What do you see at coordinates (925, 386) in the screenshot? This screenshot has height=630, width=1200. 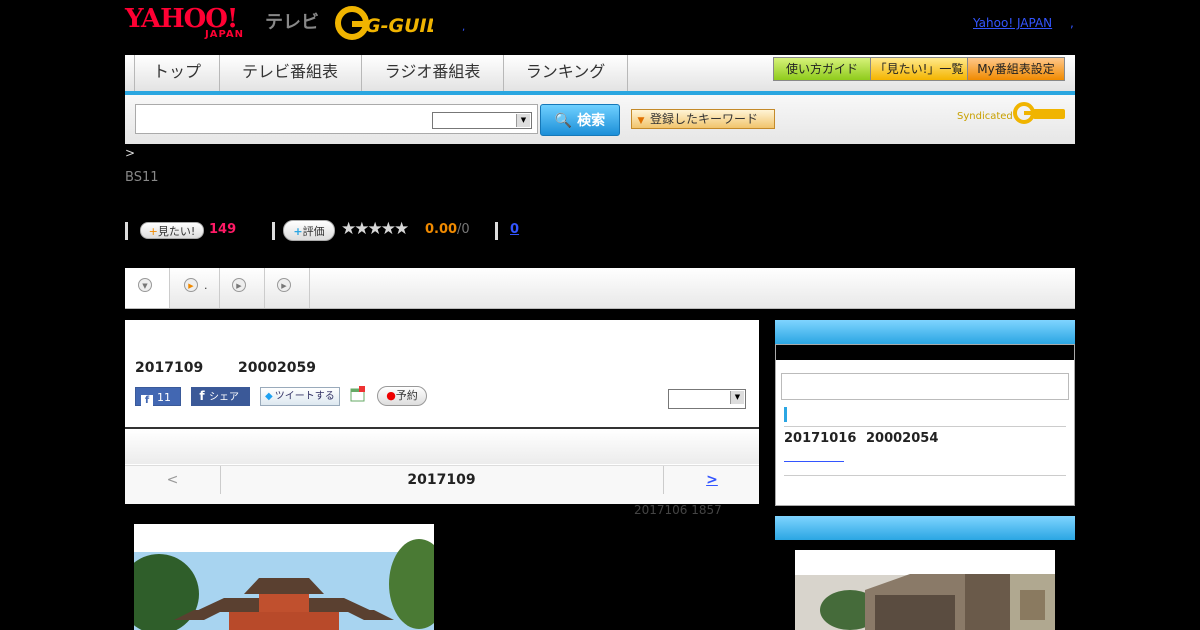 I see `side-search-input` at bounding box center [925, 386].